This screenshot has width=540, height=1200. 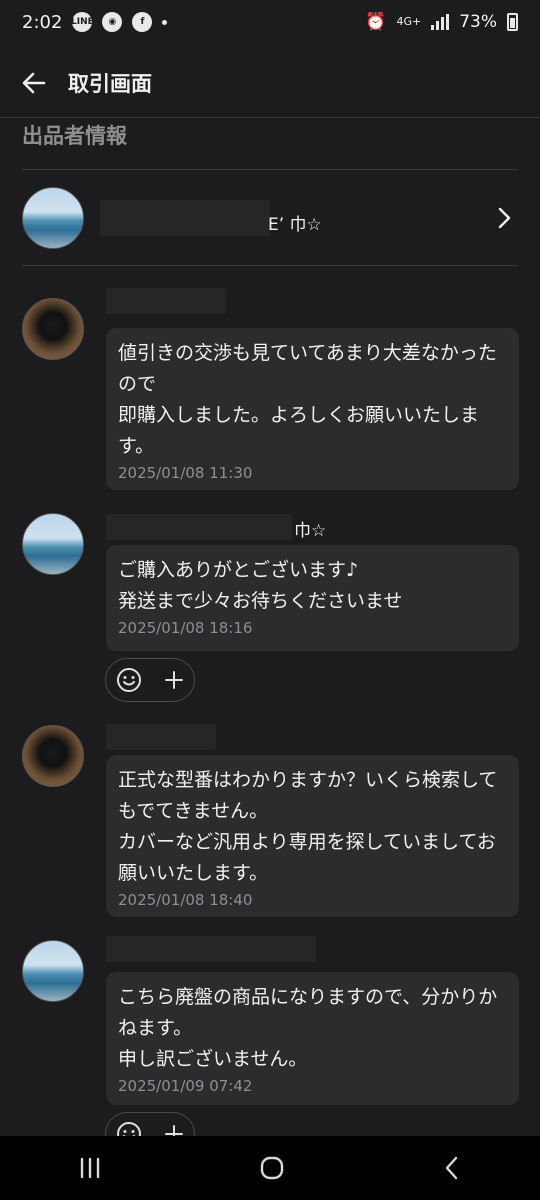 I want to click on message-timestamp: 2025/01/09 07:42, so click(x=185, y=1086).